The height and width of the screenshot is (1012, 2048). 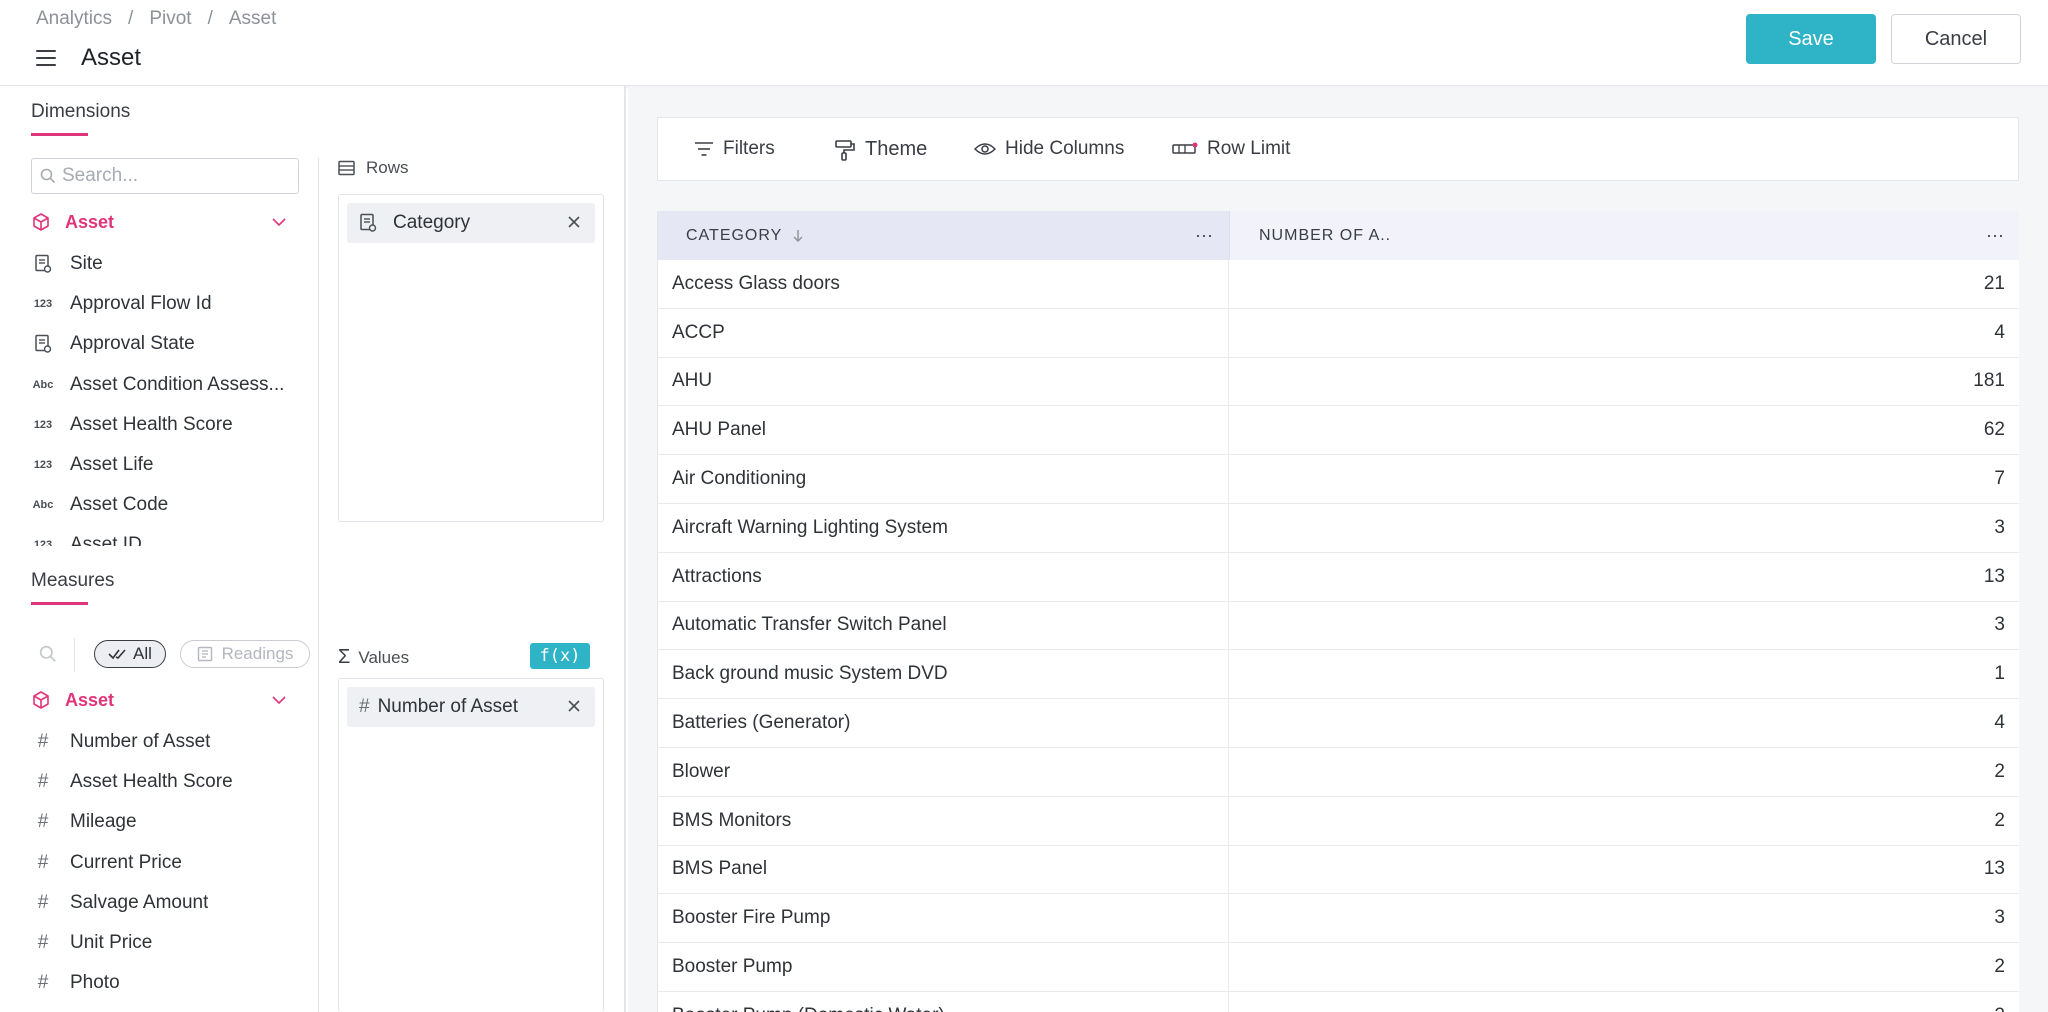 What do you see at coordinates (1338, 577) in the screenshot?
I see `table-row: Attractions 13` at bounding box center [1338, 577].